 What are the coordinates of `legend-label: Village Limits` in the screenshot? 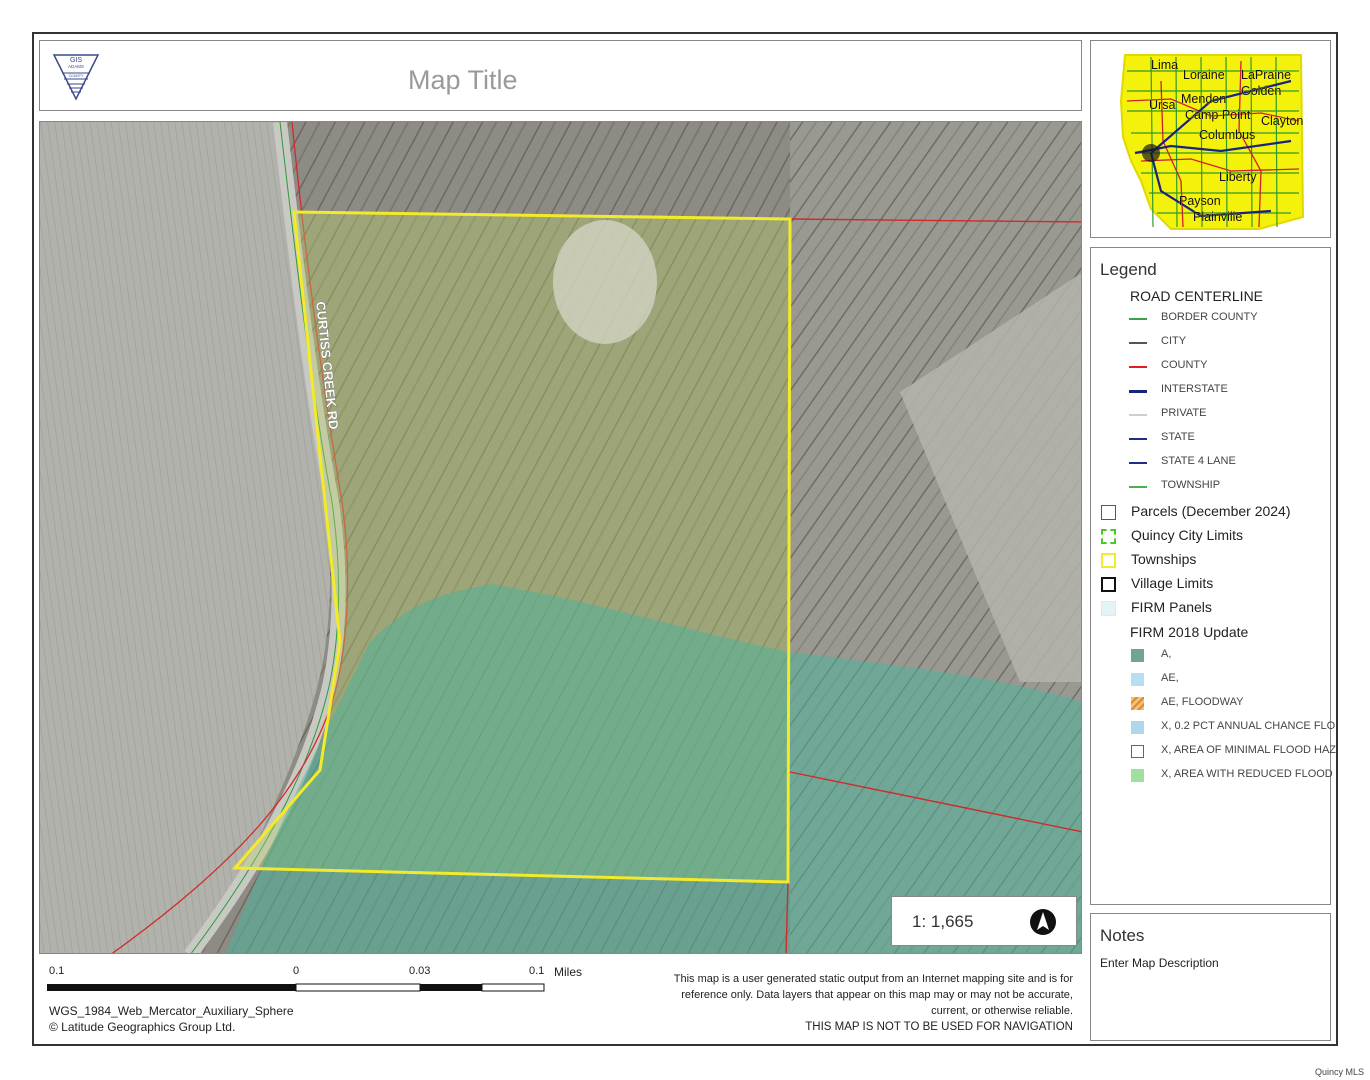 It's located at (1172, 583).